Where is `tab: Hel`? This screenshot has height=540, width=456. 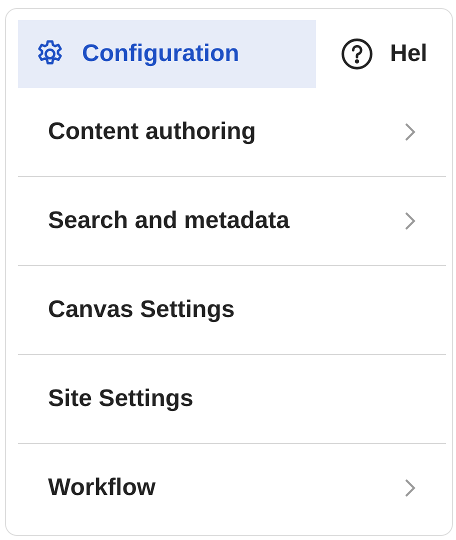
tab: Hel is located at coordinates (380, 54).